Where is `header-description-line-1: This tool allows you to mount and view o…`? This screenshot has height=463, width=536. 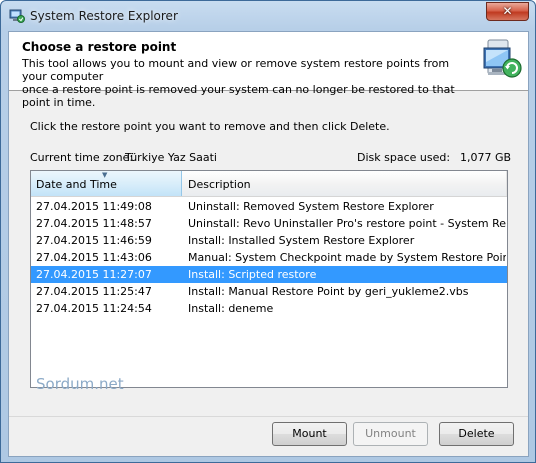 header-description-line-1: This tool allows you to mount and view o… is located at coordinates (236, 70).